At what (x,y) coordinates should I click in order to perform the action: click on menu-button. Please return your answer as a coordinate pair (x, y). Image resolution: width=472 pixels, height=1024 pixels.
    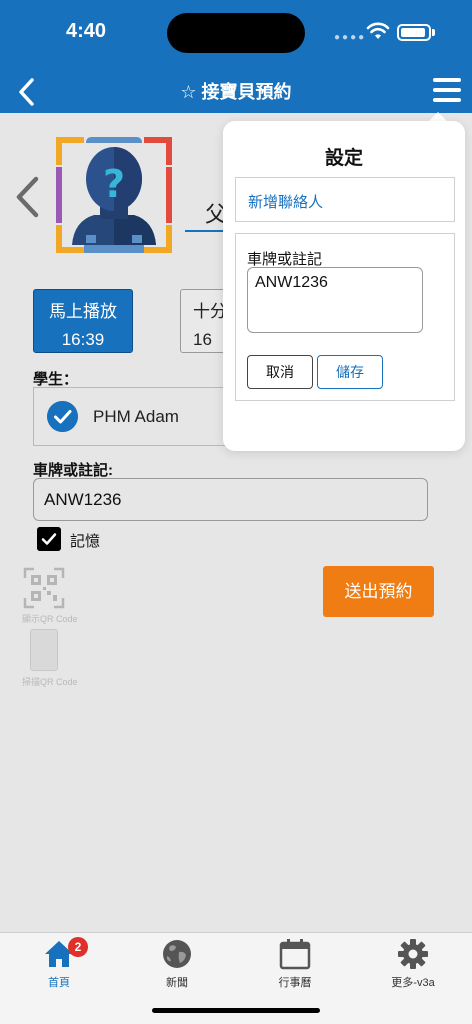
    Looking at the image, I should click on (447, 91).